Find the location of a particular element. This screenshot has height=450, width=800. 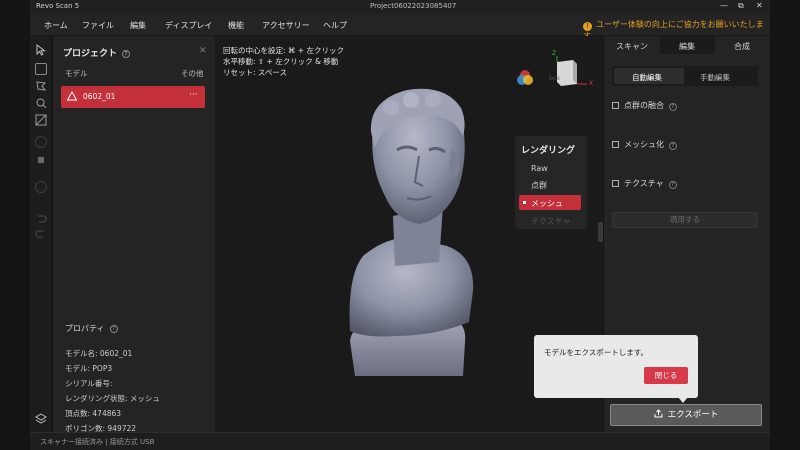

menu-display: ディスプレイ is located at coordinates (188, 25).